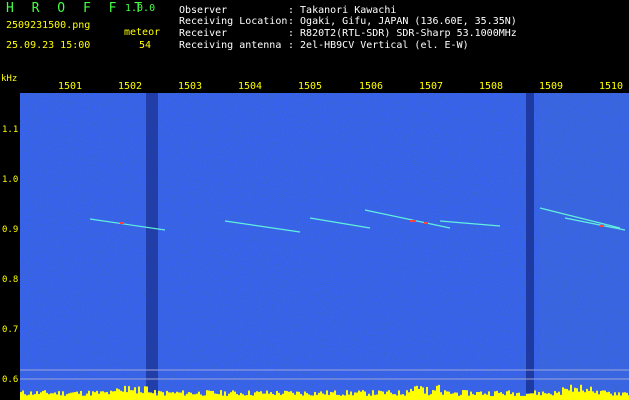 The image size is (629, 400). Describe the element at coordinates (10, 130) in the screenshot. I see `y-tick-1.1: 1.1` at that location.